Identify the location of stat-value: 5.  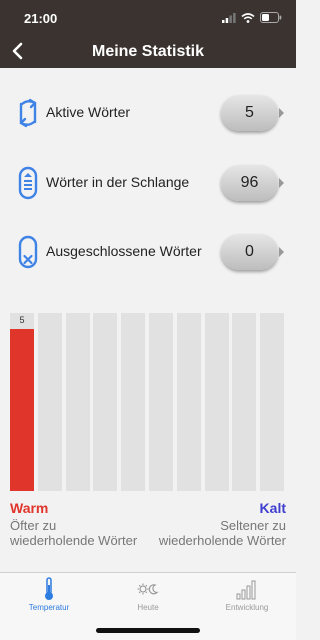
(249, 112).